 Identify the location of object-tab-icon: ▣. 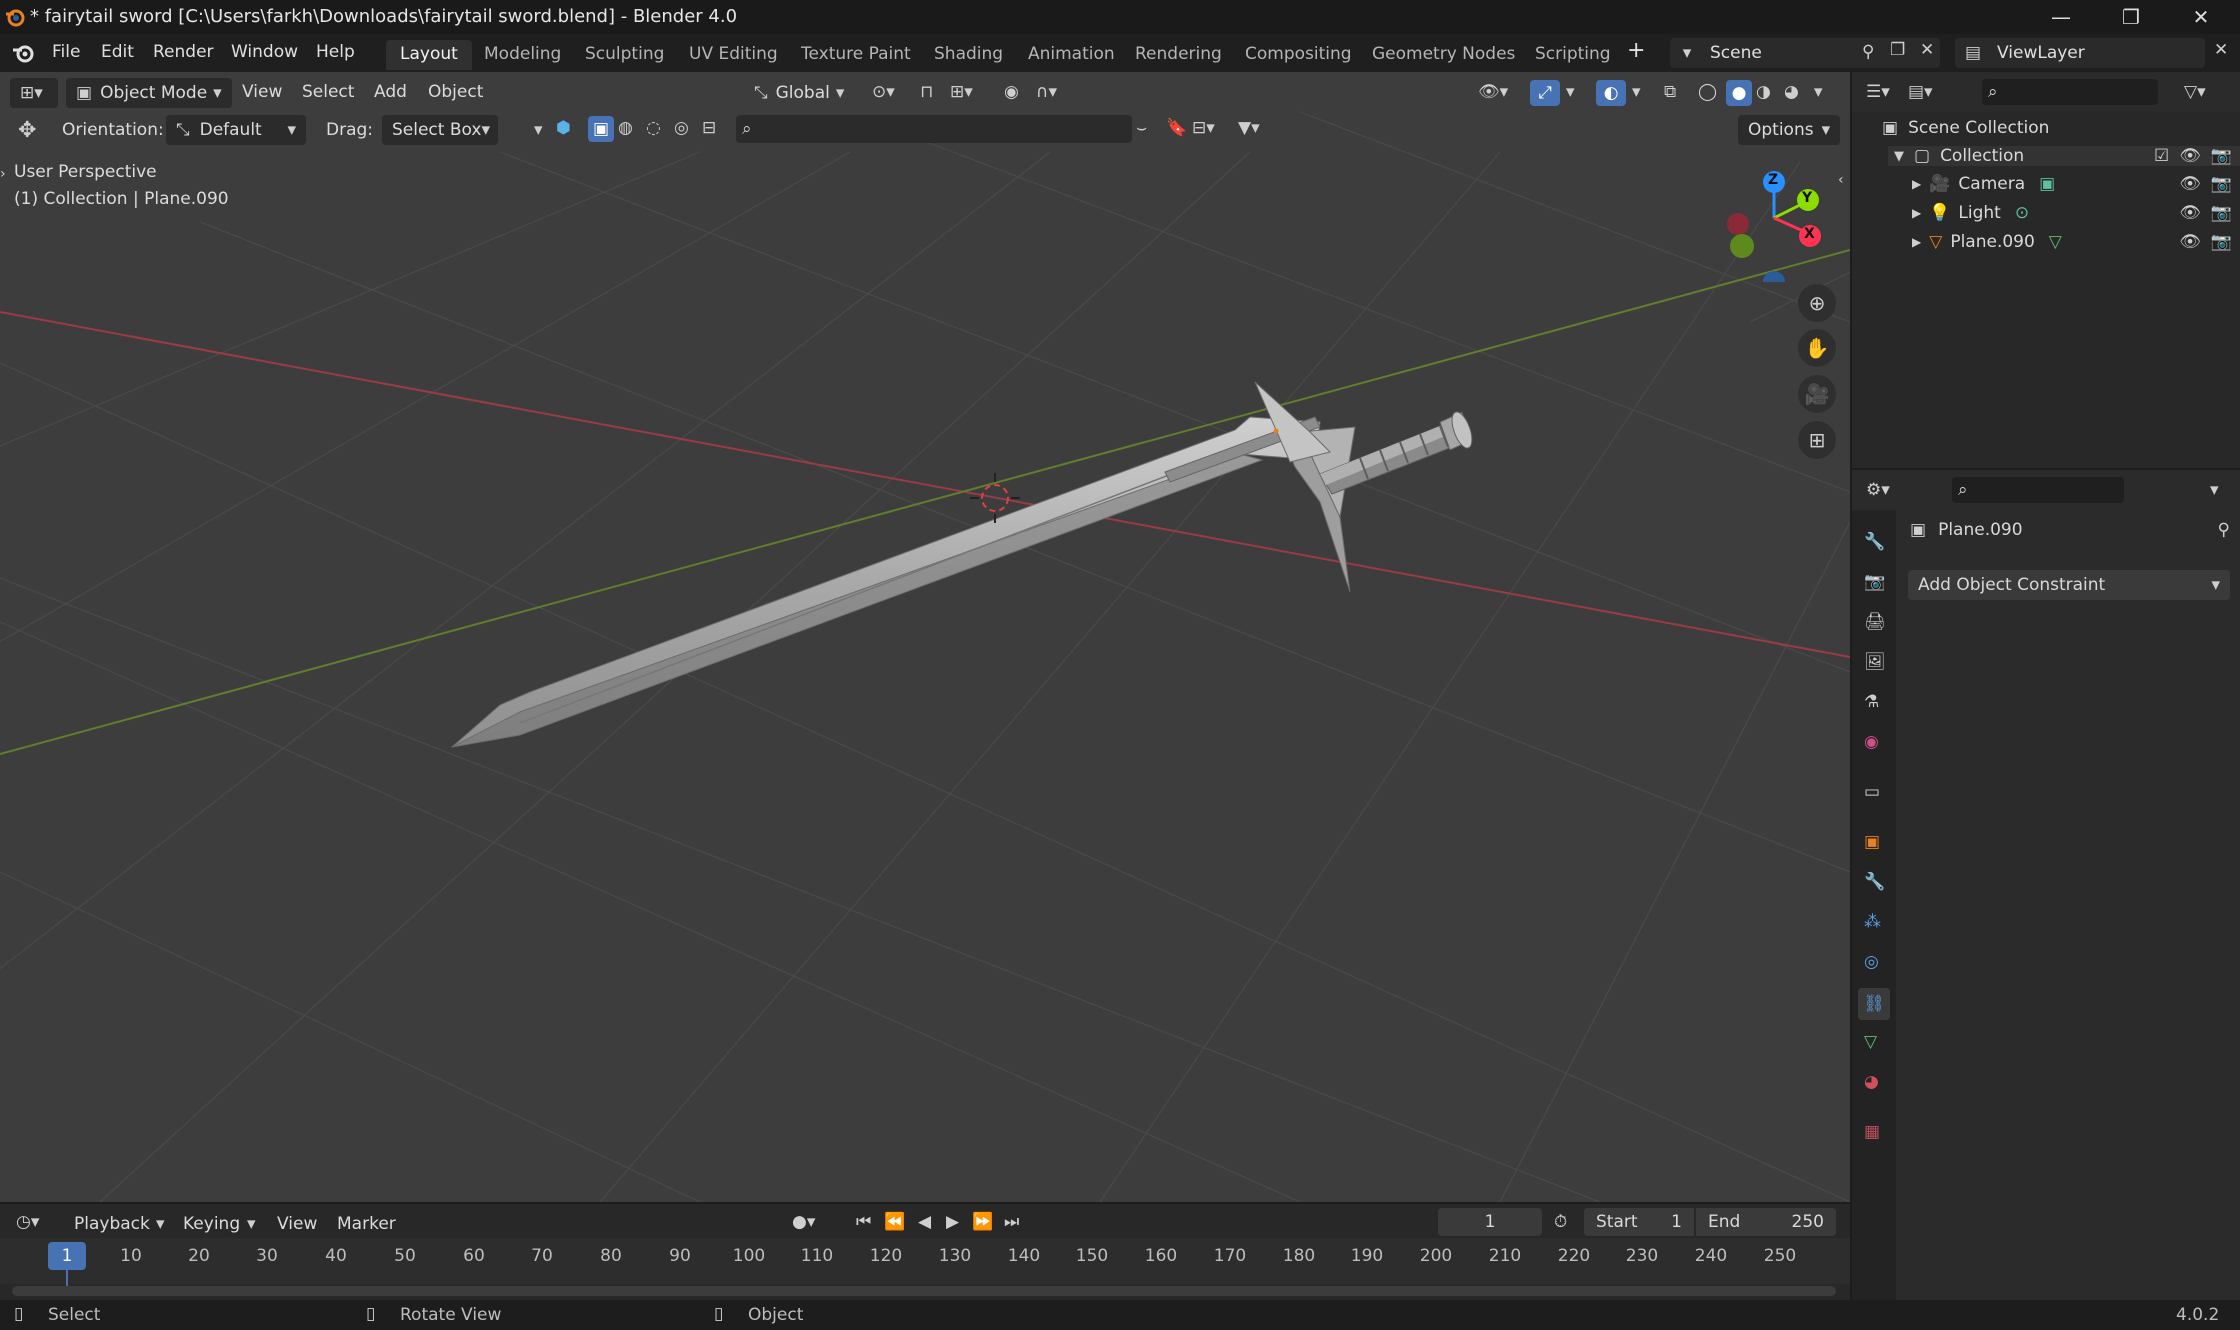
(1872, 842).